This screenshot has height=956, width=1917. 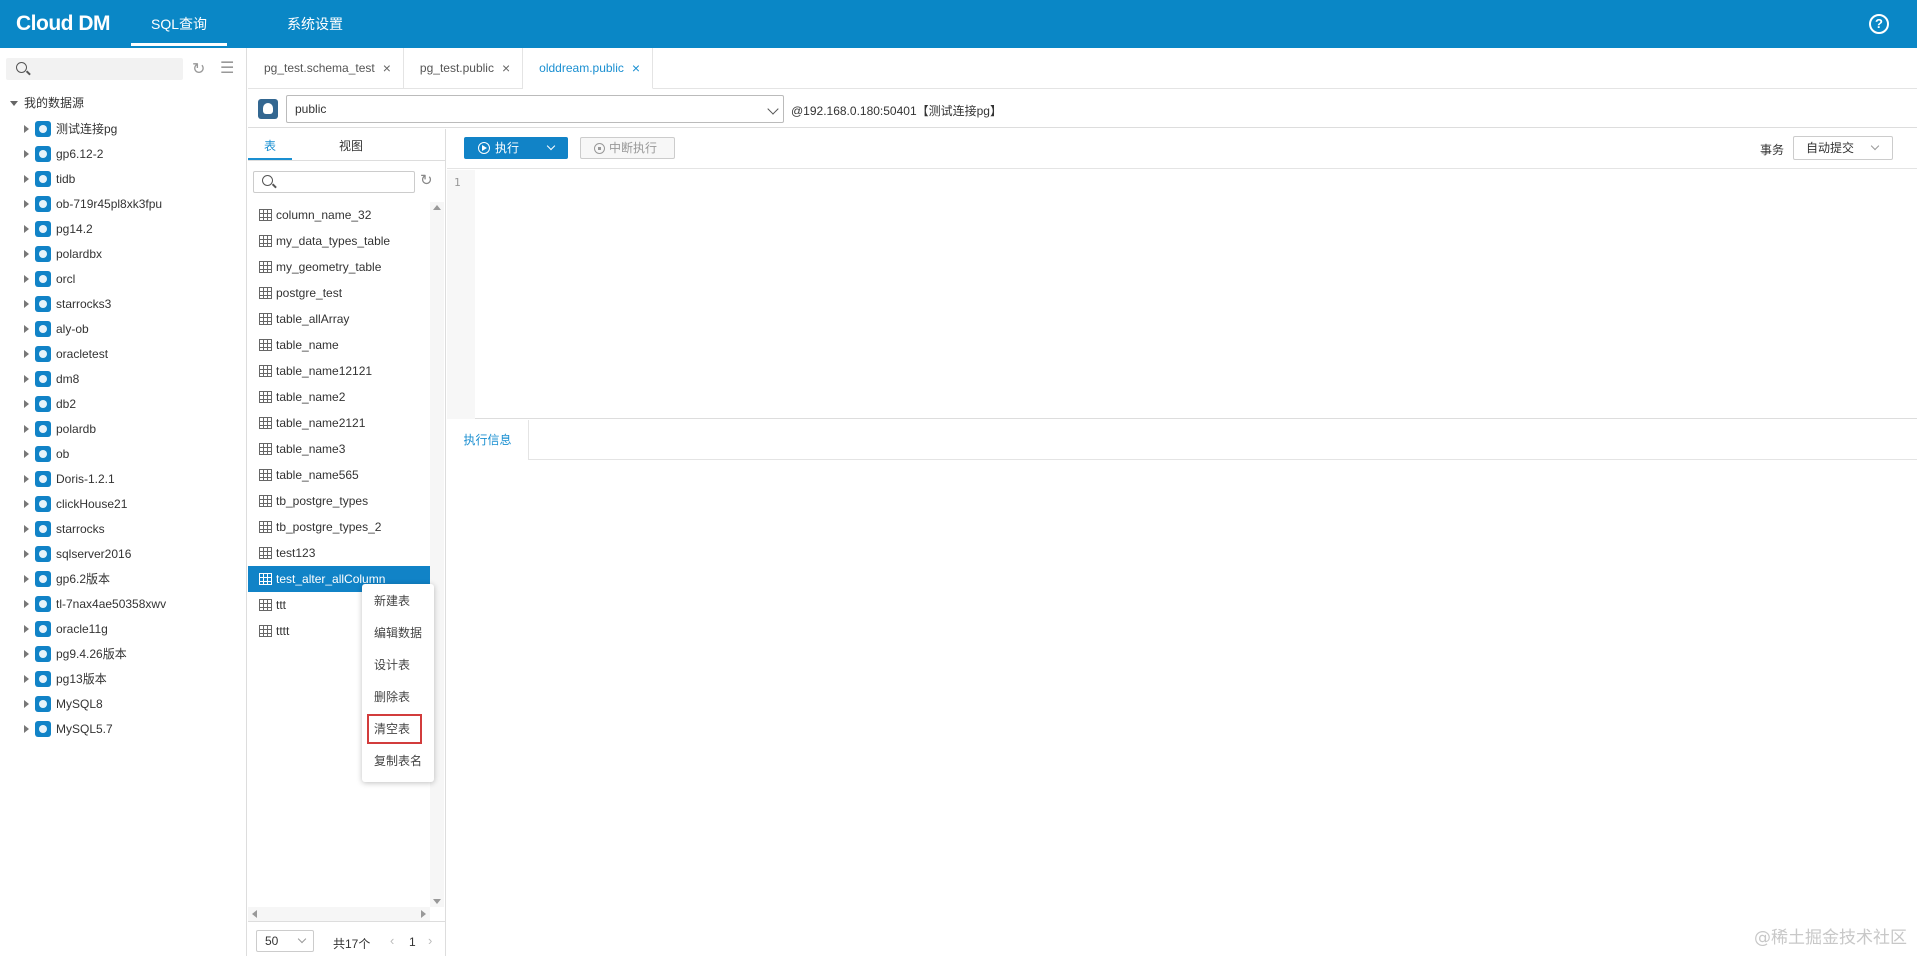 I want to click on datasource-item: oracle11g, so click(x=95, y=628).